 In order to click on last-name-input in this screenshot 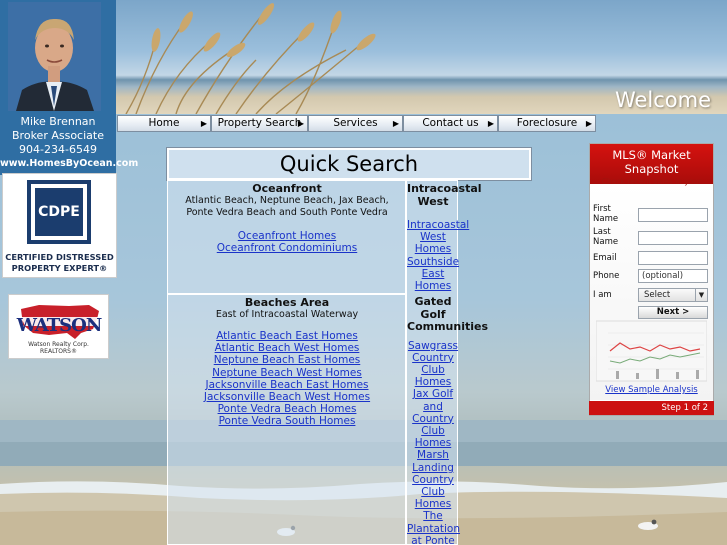, I will do `click(673, 238)`.